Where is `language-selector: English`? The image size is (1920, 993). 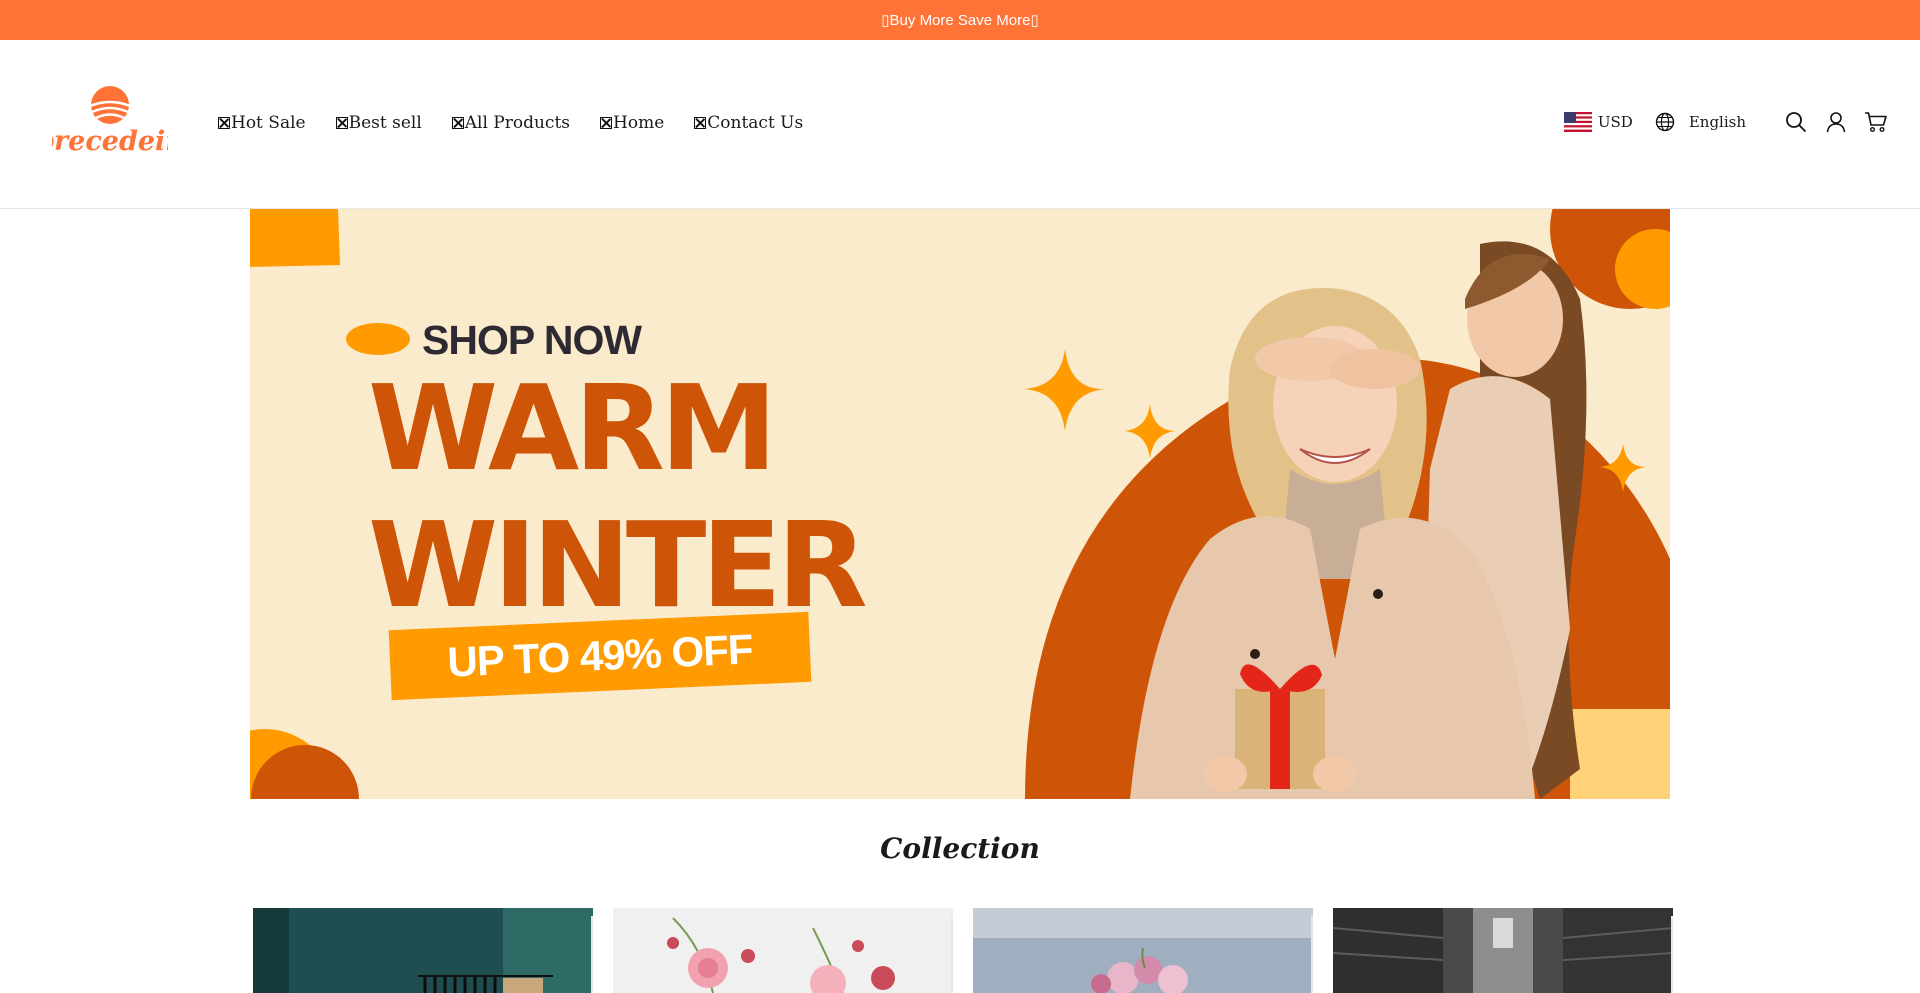
language-selector: English is located at coordinates (1700, 122).